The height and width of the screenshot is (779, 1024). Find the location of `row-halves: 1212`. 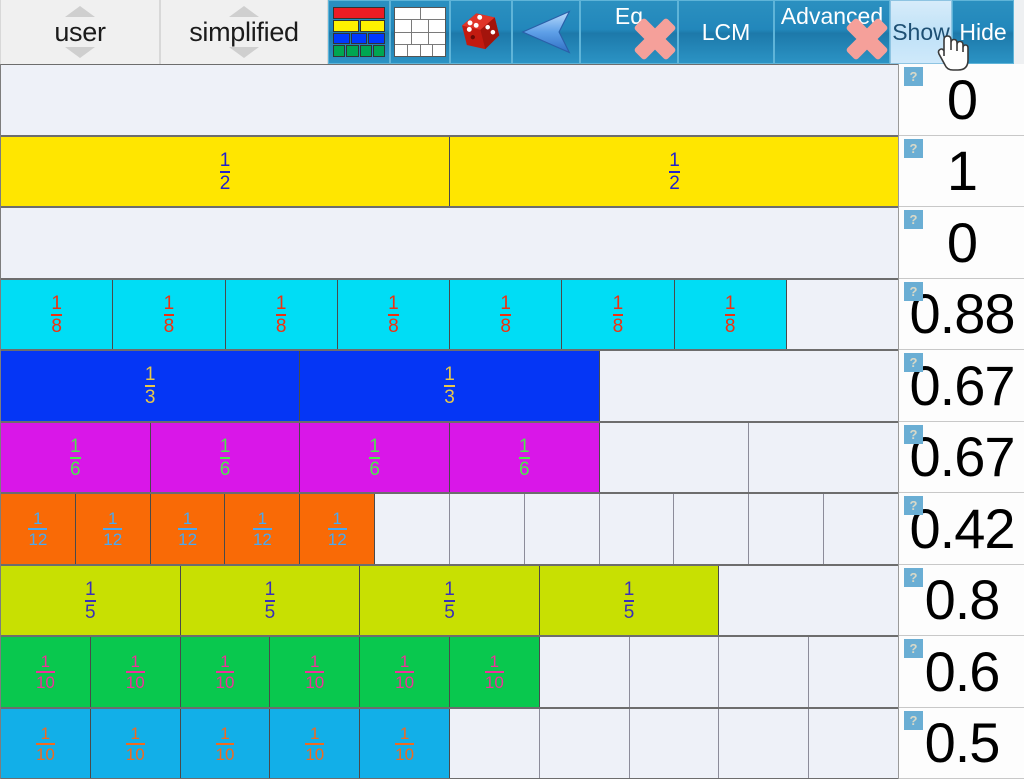

row-halves: 1212 is located at coordinates (450, 171).